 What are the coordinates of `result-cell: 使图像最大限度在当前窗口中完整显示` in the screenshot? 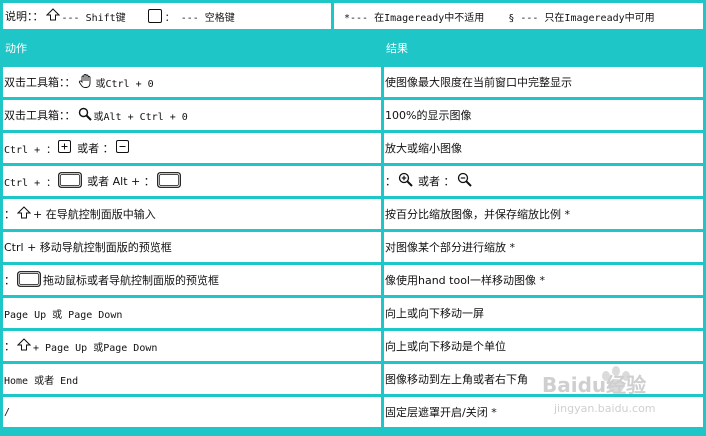 It's located at (543, 82).